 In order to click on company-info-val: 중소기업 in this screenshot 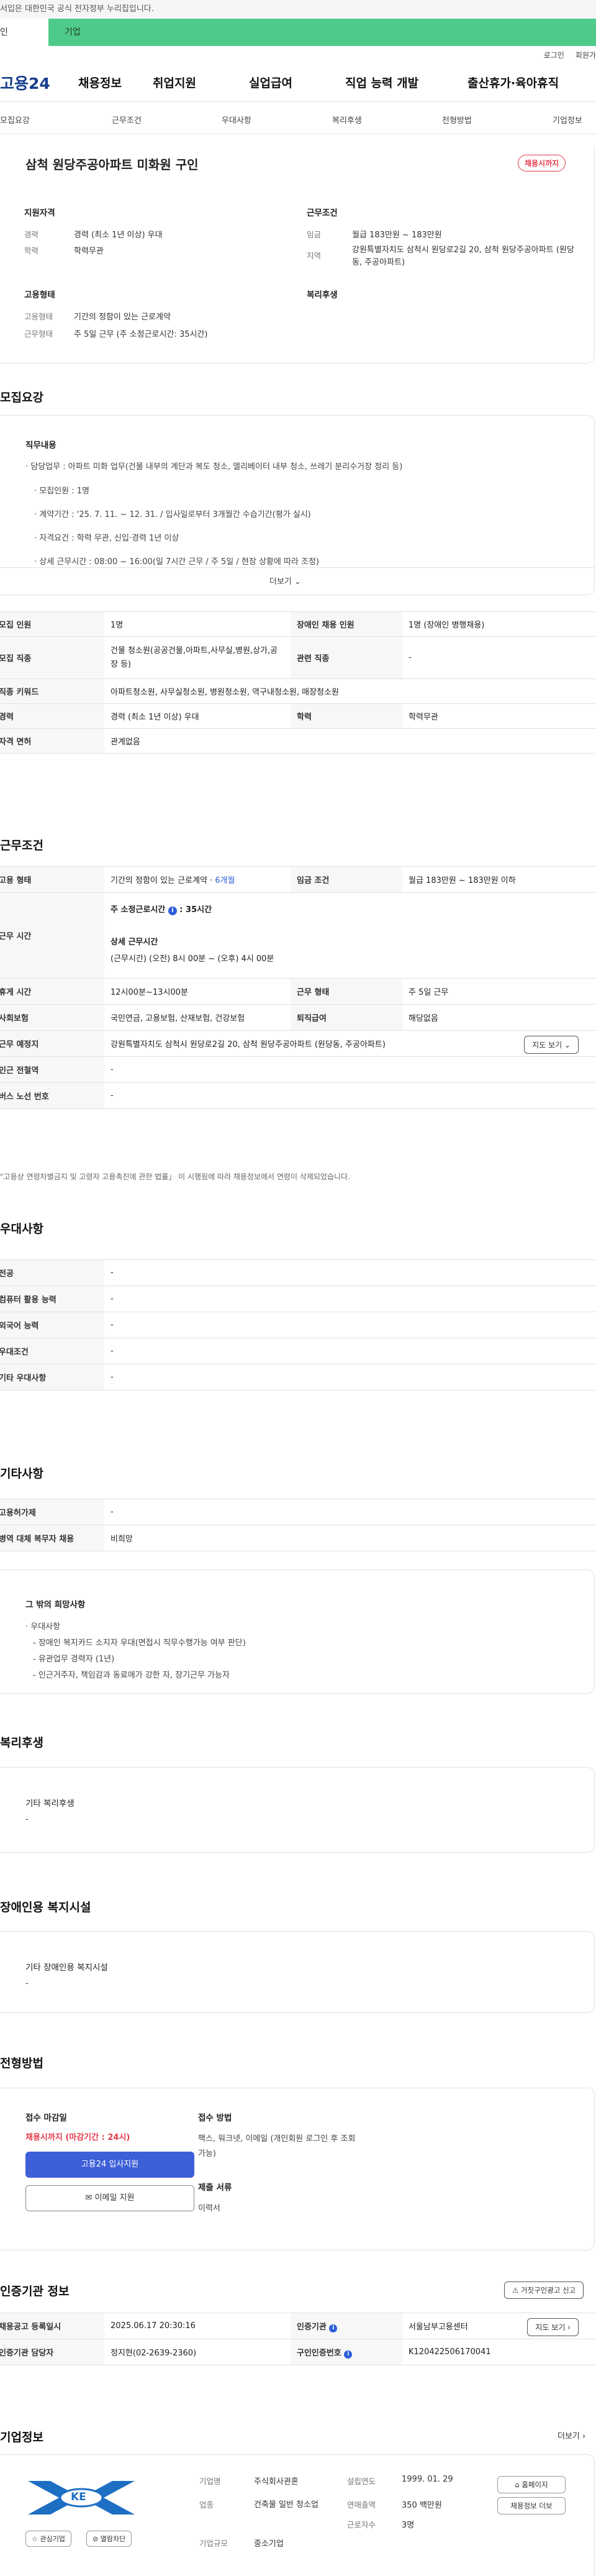, I will do `click(269, 2544)`.